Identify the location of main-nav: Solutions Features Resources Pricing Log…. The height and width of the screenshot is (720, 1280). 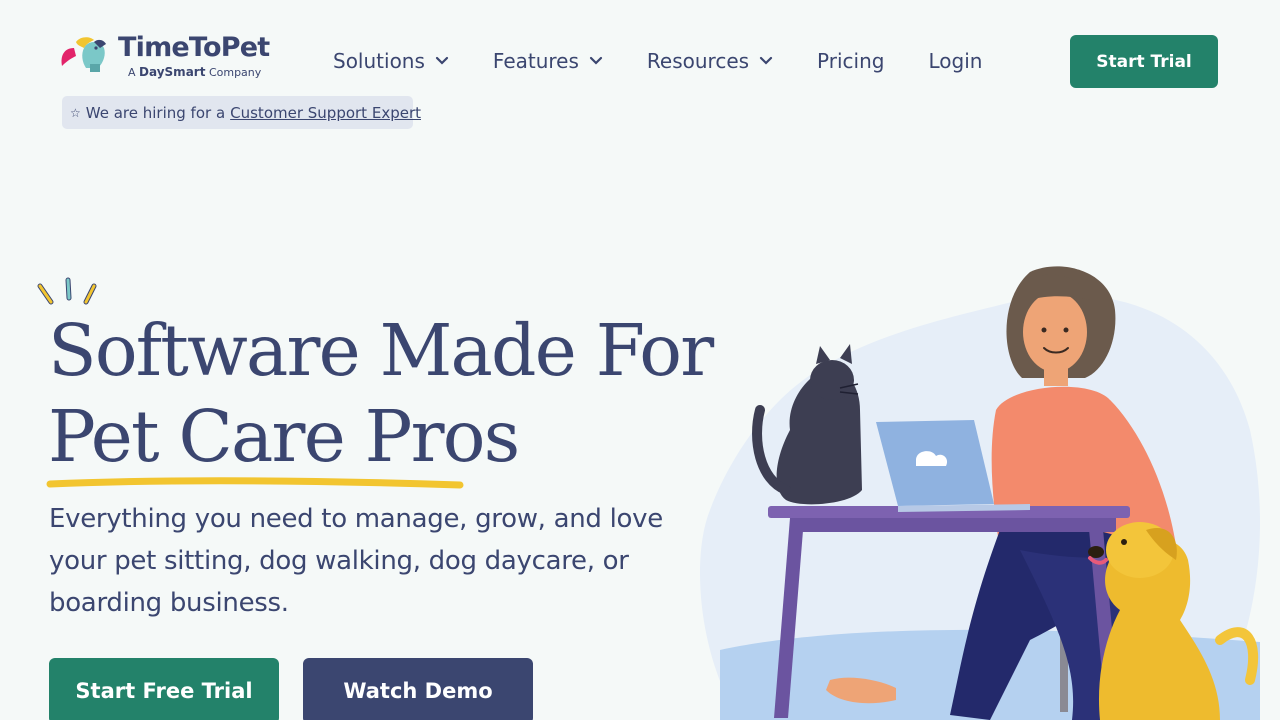
(679, 61).